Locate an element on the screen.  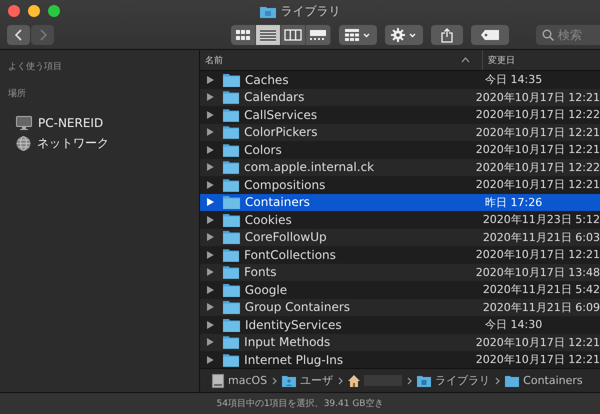
settings-button is located at coordinates (404, 35).